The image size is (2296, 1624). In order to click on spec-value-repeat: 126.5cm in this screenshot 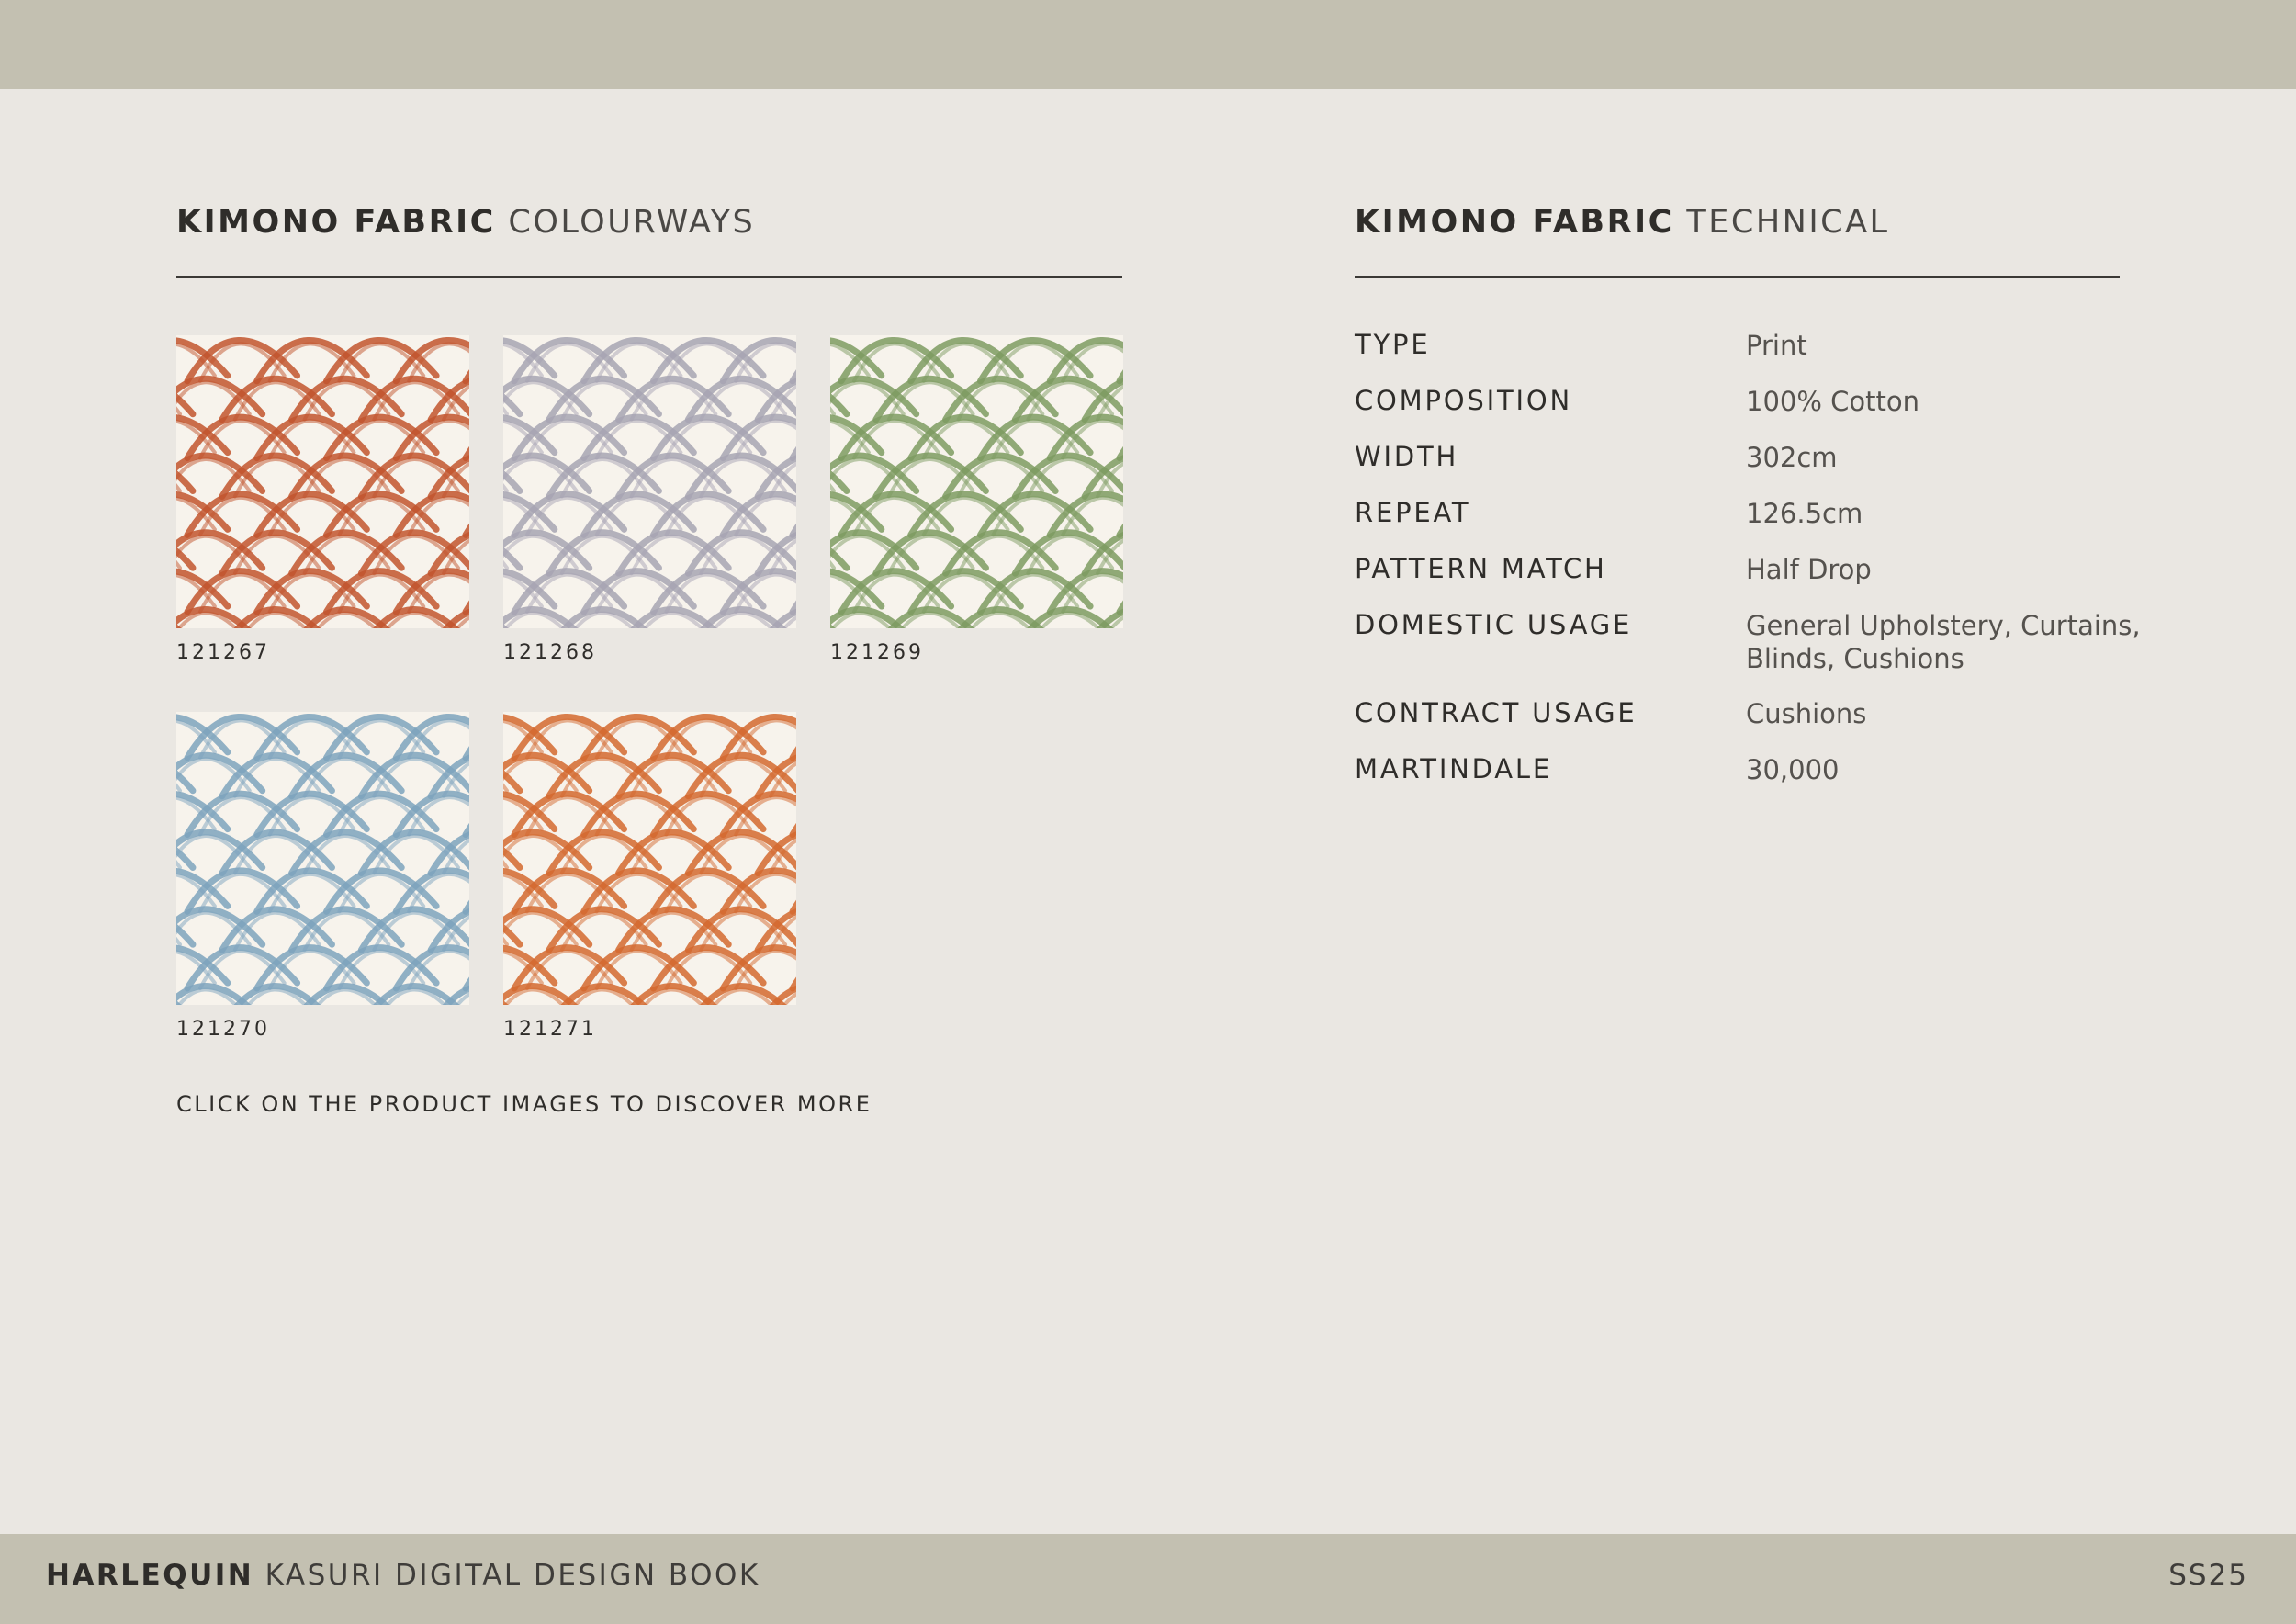, I will do `click(1805, 513)`.